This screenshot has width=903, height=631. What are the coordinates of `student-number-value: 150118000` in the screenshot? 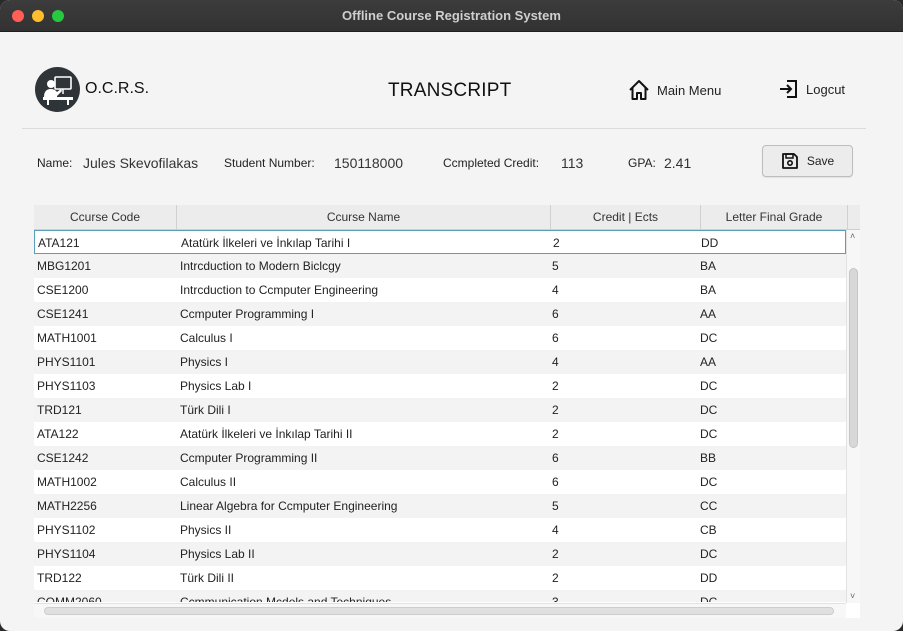 It's located at (369, 163).